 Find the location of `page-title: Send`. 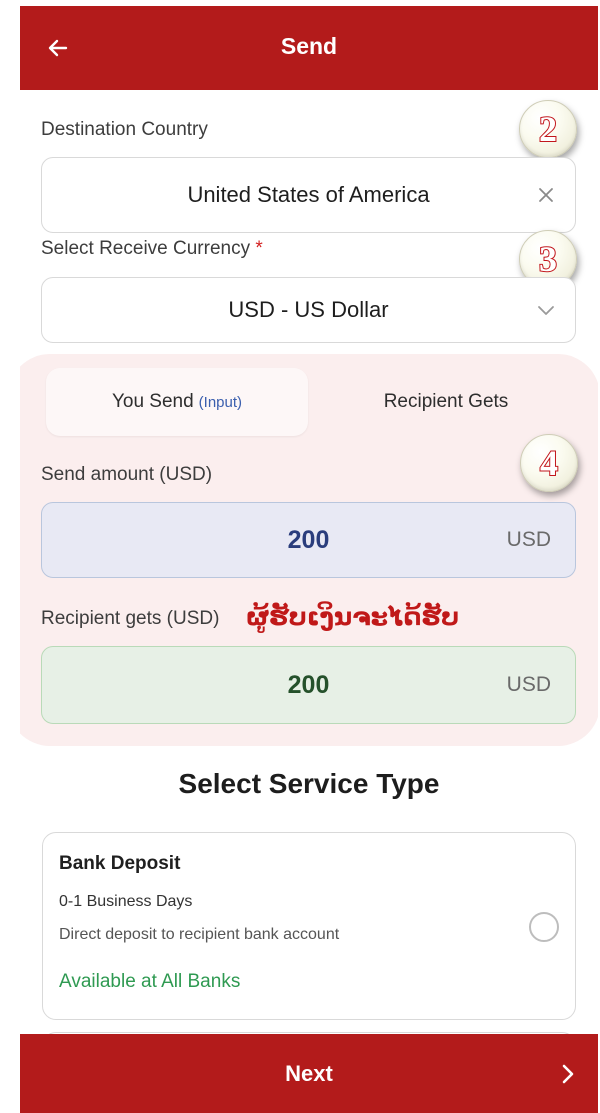

page-title: Send is located at coordinates (309, 46).